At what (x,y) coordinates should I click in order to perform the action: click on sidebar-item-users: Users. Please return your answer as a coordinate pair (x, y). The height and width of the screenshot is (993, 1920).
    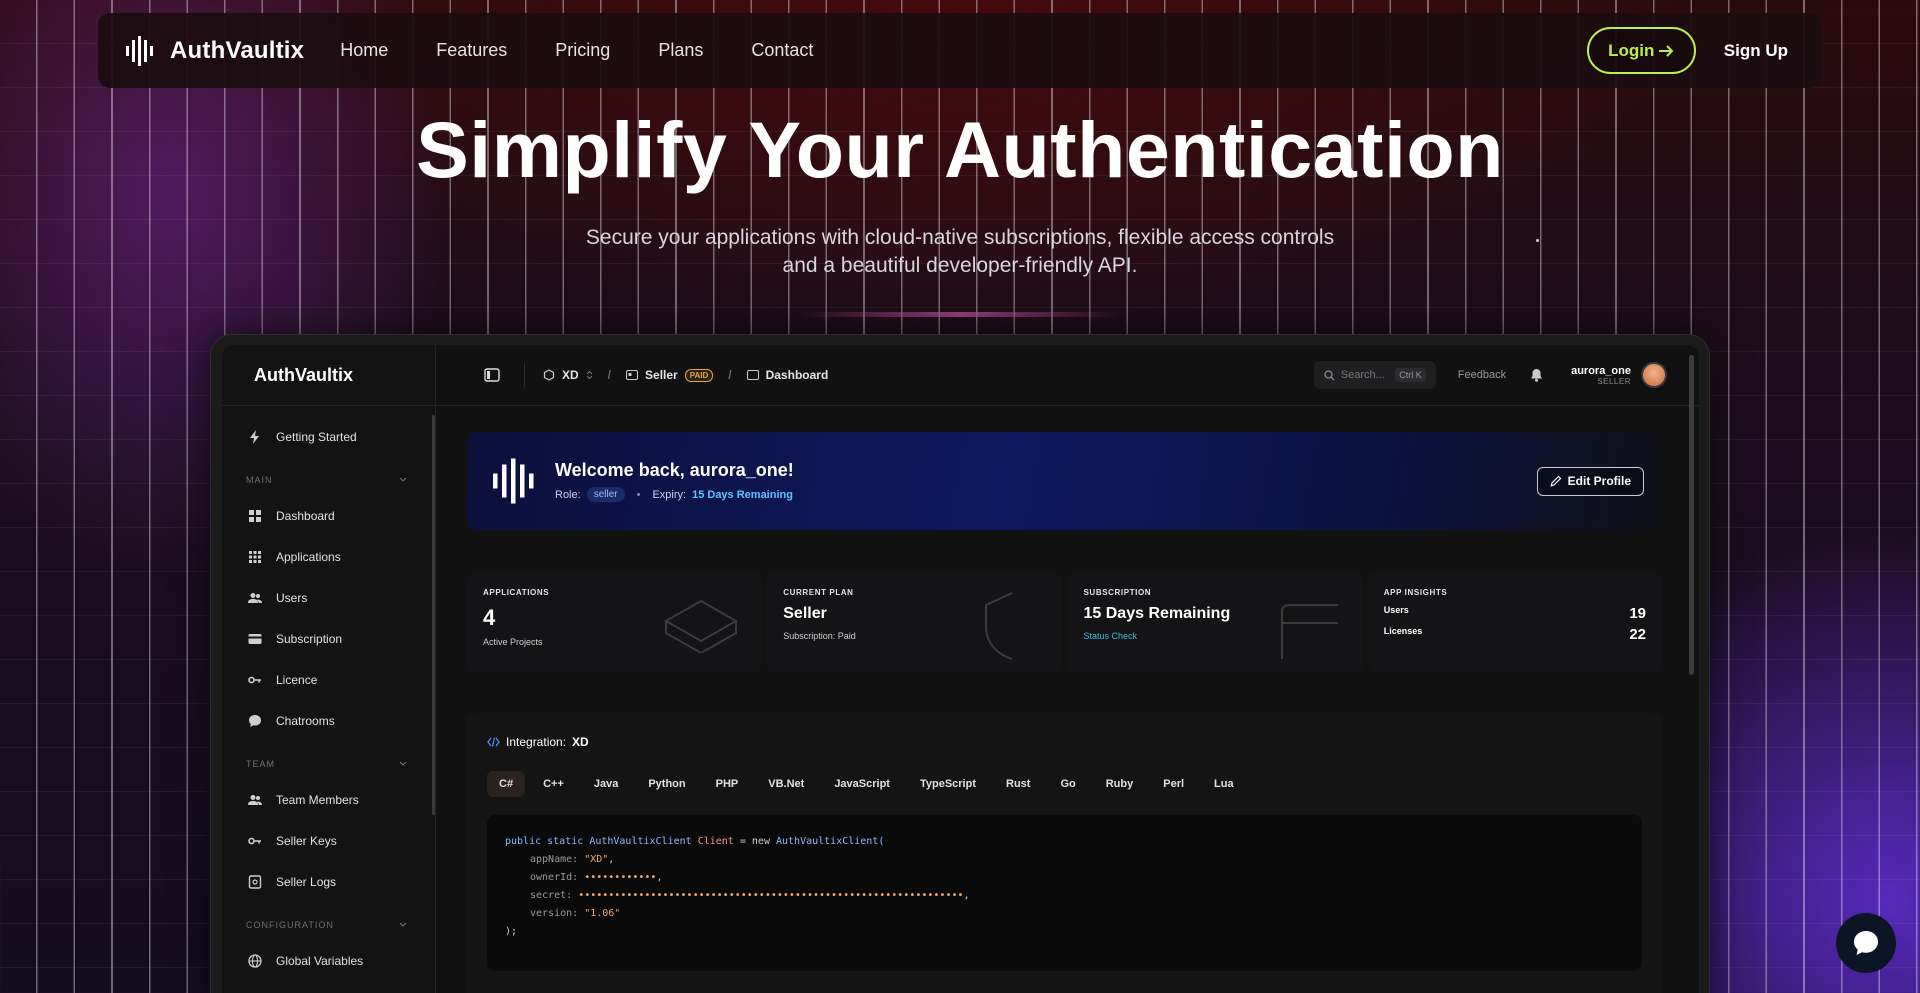
    Looking at the image, I should click on (328, 597).